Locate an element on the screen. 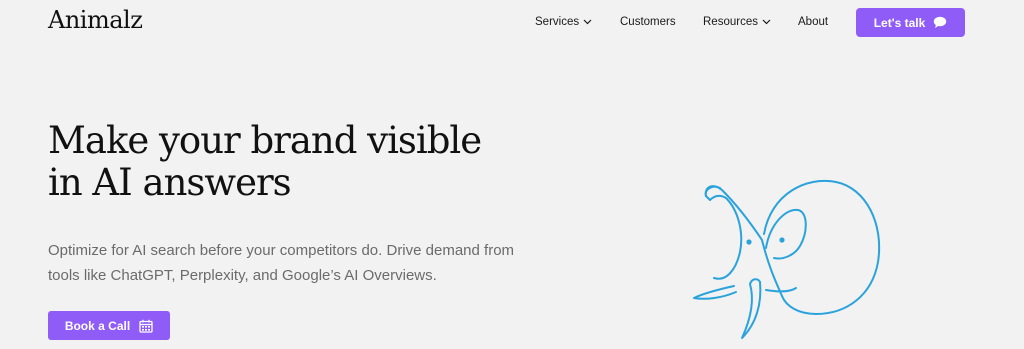 The height and width of the screenshot is (349, 1024). hero-title: Make your brand visible in AI answers is located at coordinates (265, 161).